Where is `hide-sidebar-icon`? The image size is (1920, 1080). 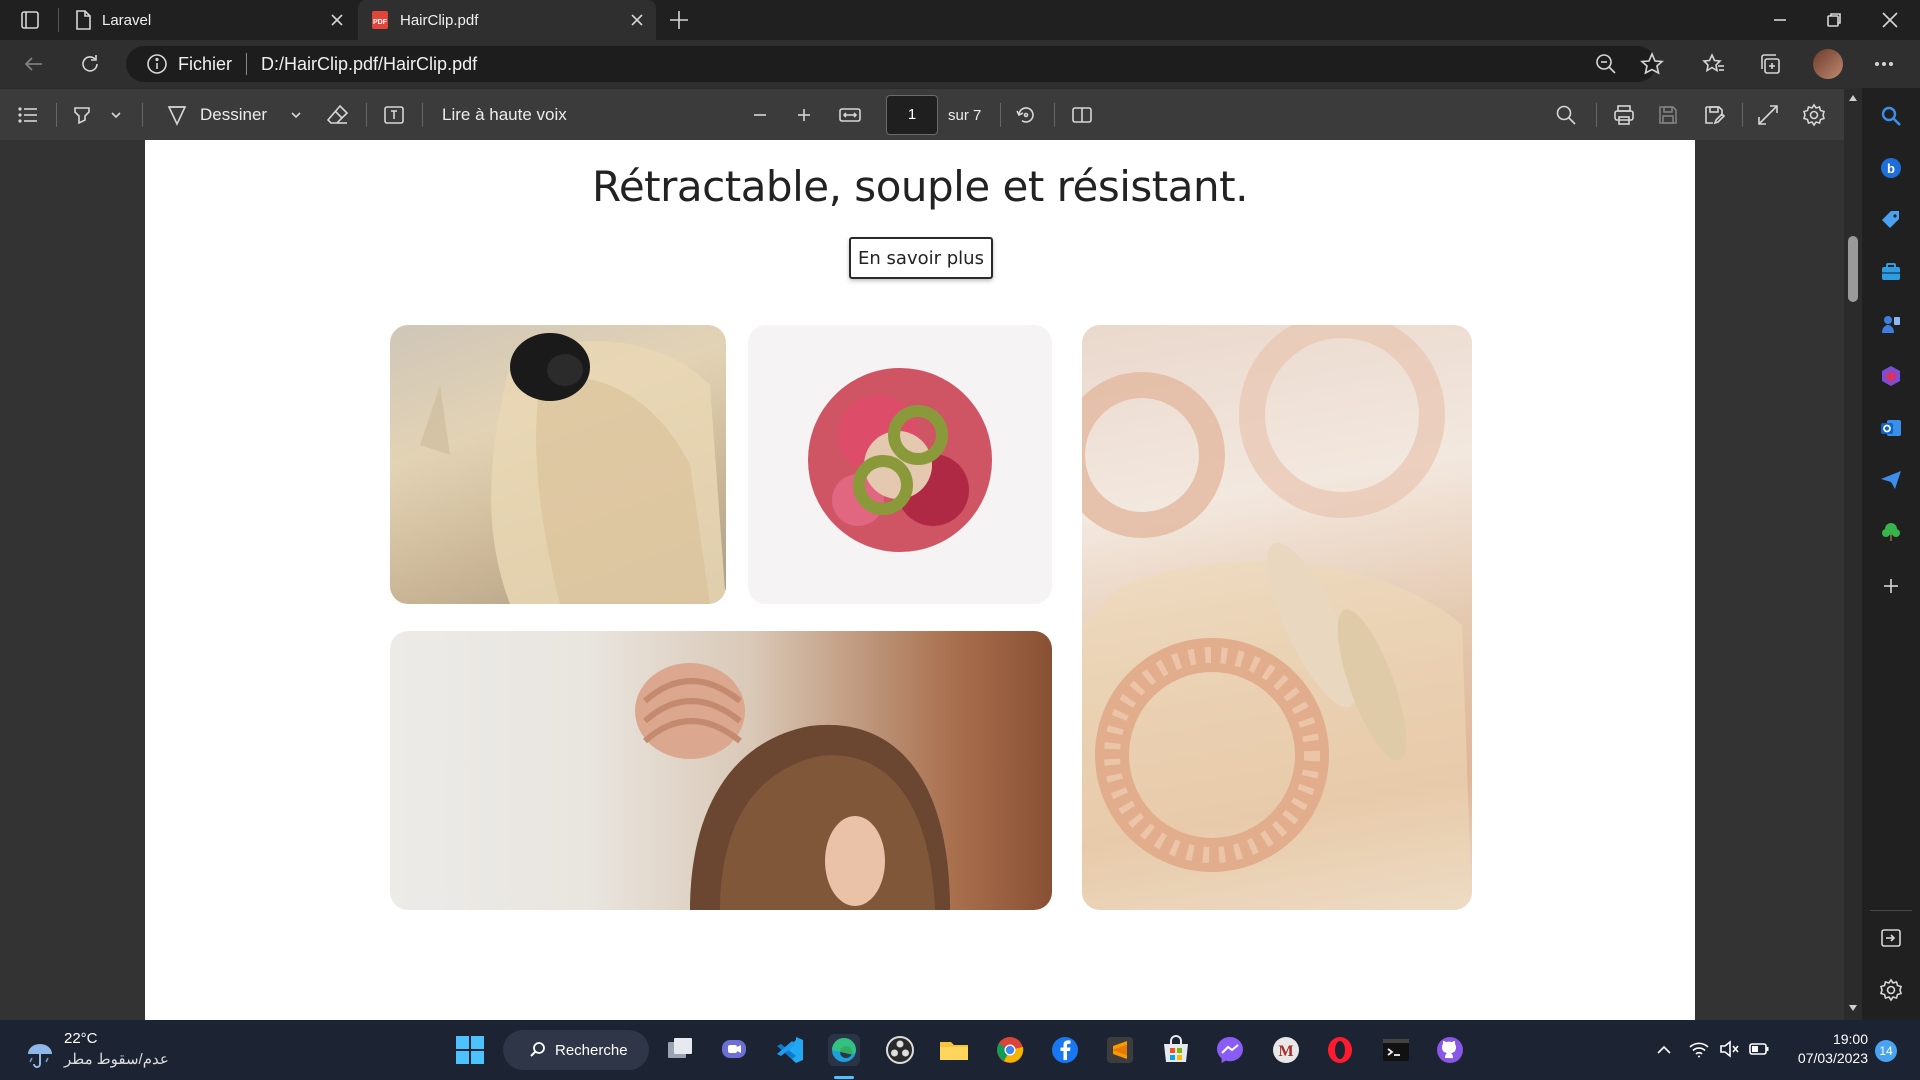
hide-sidebar-icon is located at coordinates (1891, 938).